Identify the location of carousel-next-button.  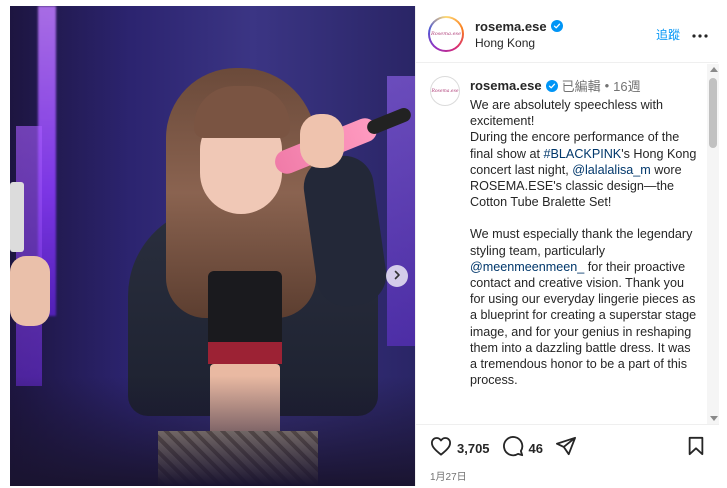
(397, 276).